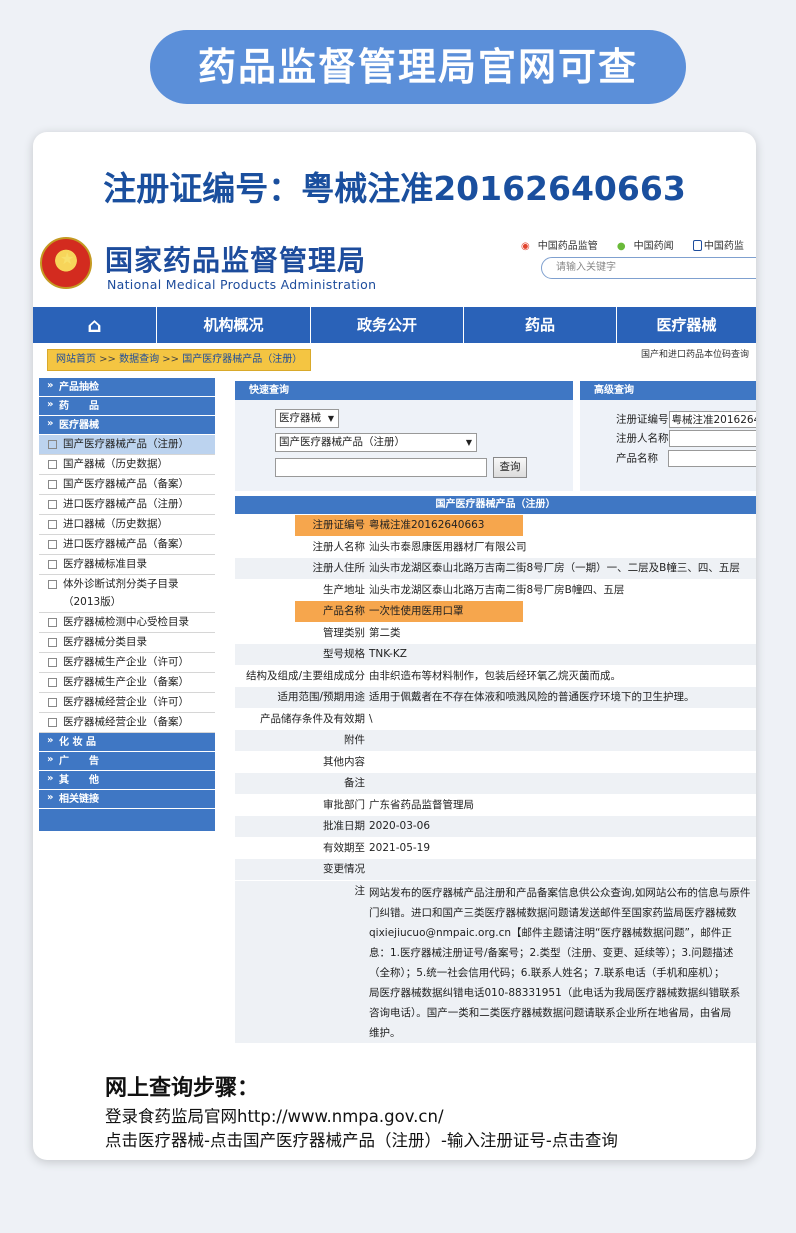  Describe the element at coordinates (127, 703) in the screenshot. I see `sidebar-item: 医疗器械经营企业（许可）` at that location.